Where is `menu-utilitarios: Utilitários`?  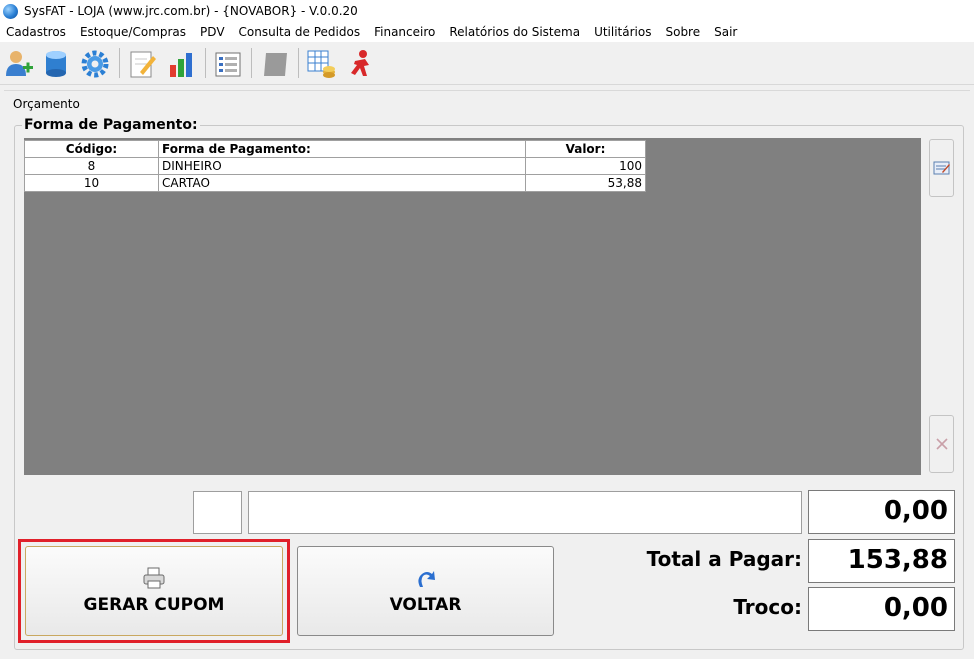 menu-utilitarios: Utilitários is located at coordinates (622, 32).